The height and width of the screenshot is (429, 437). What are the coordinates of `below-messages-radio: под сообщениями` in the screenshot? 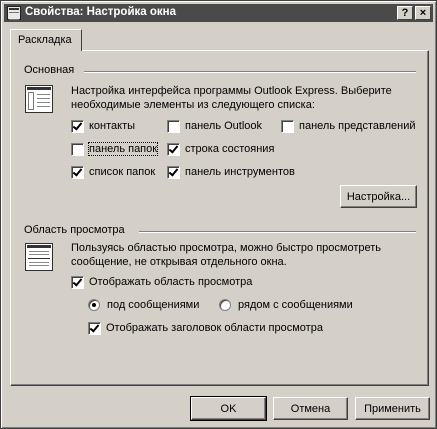 It's located at (143, 305).